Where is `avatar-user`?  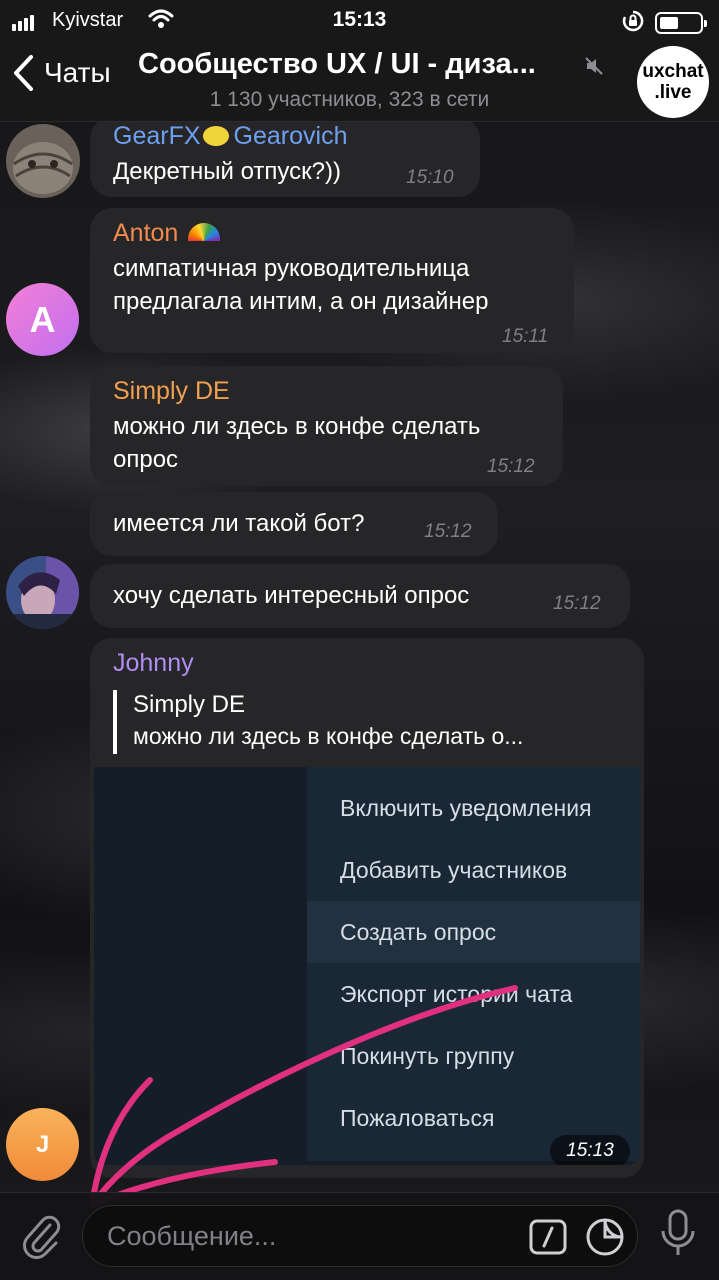
avatar-user is located at coordinates (42, 592).